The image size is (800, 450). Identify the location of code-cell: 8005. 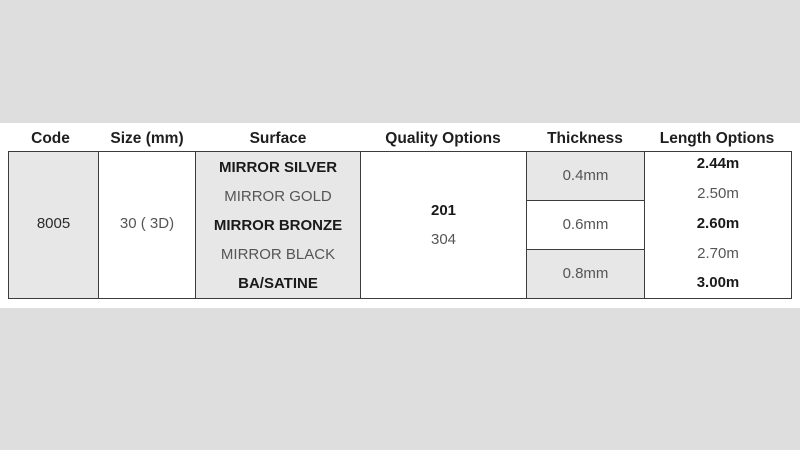
(53, 225).